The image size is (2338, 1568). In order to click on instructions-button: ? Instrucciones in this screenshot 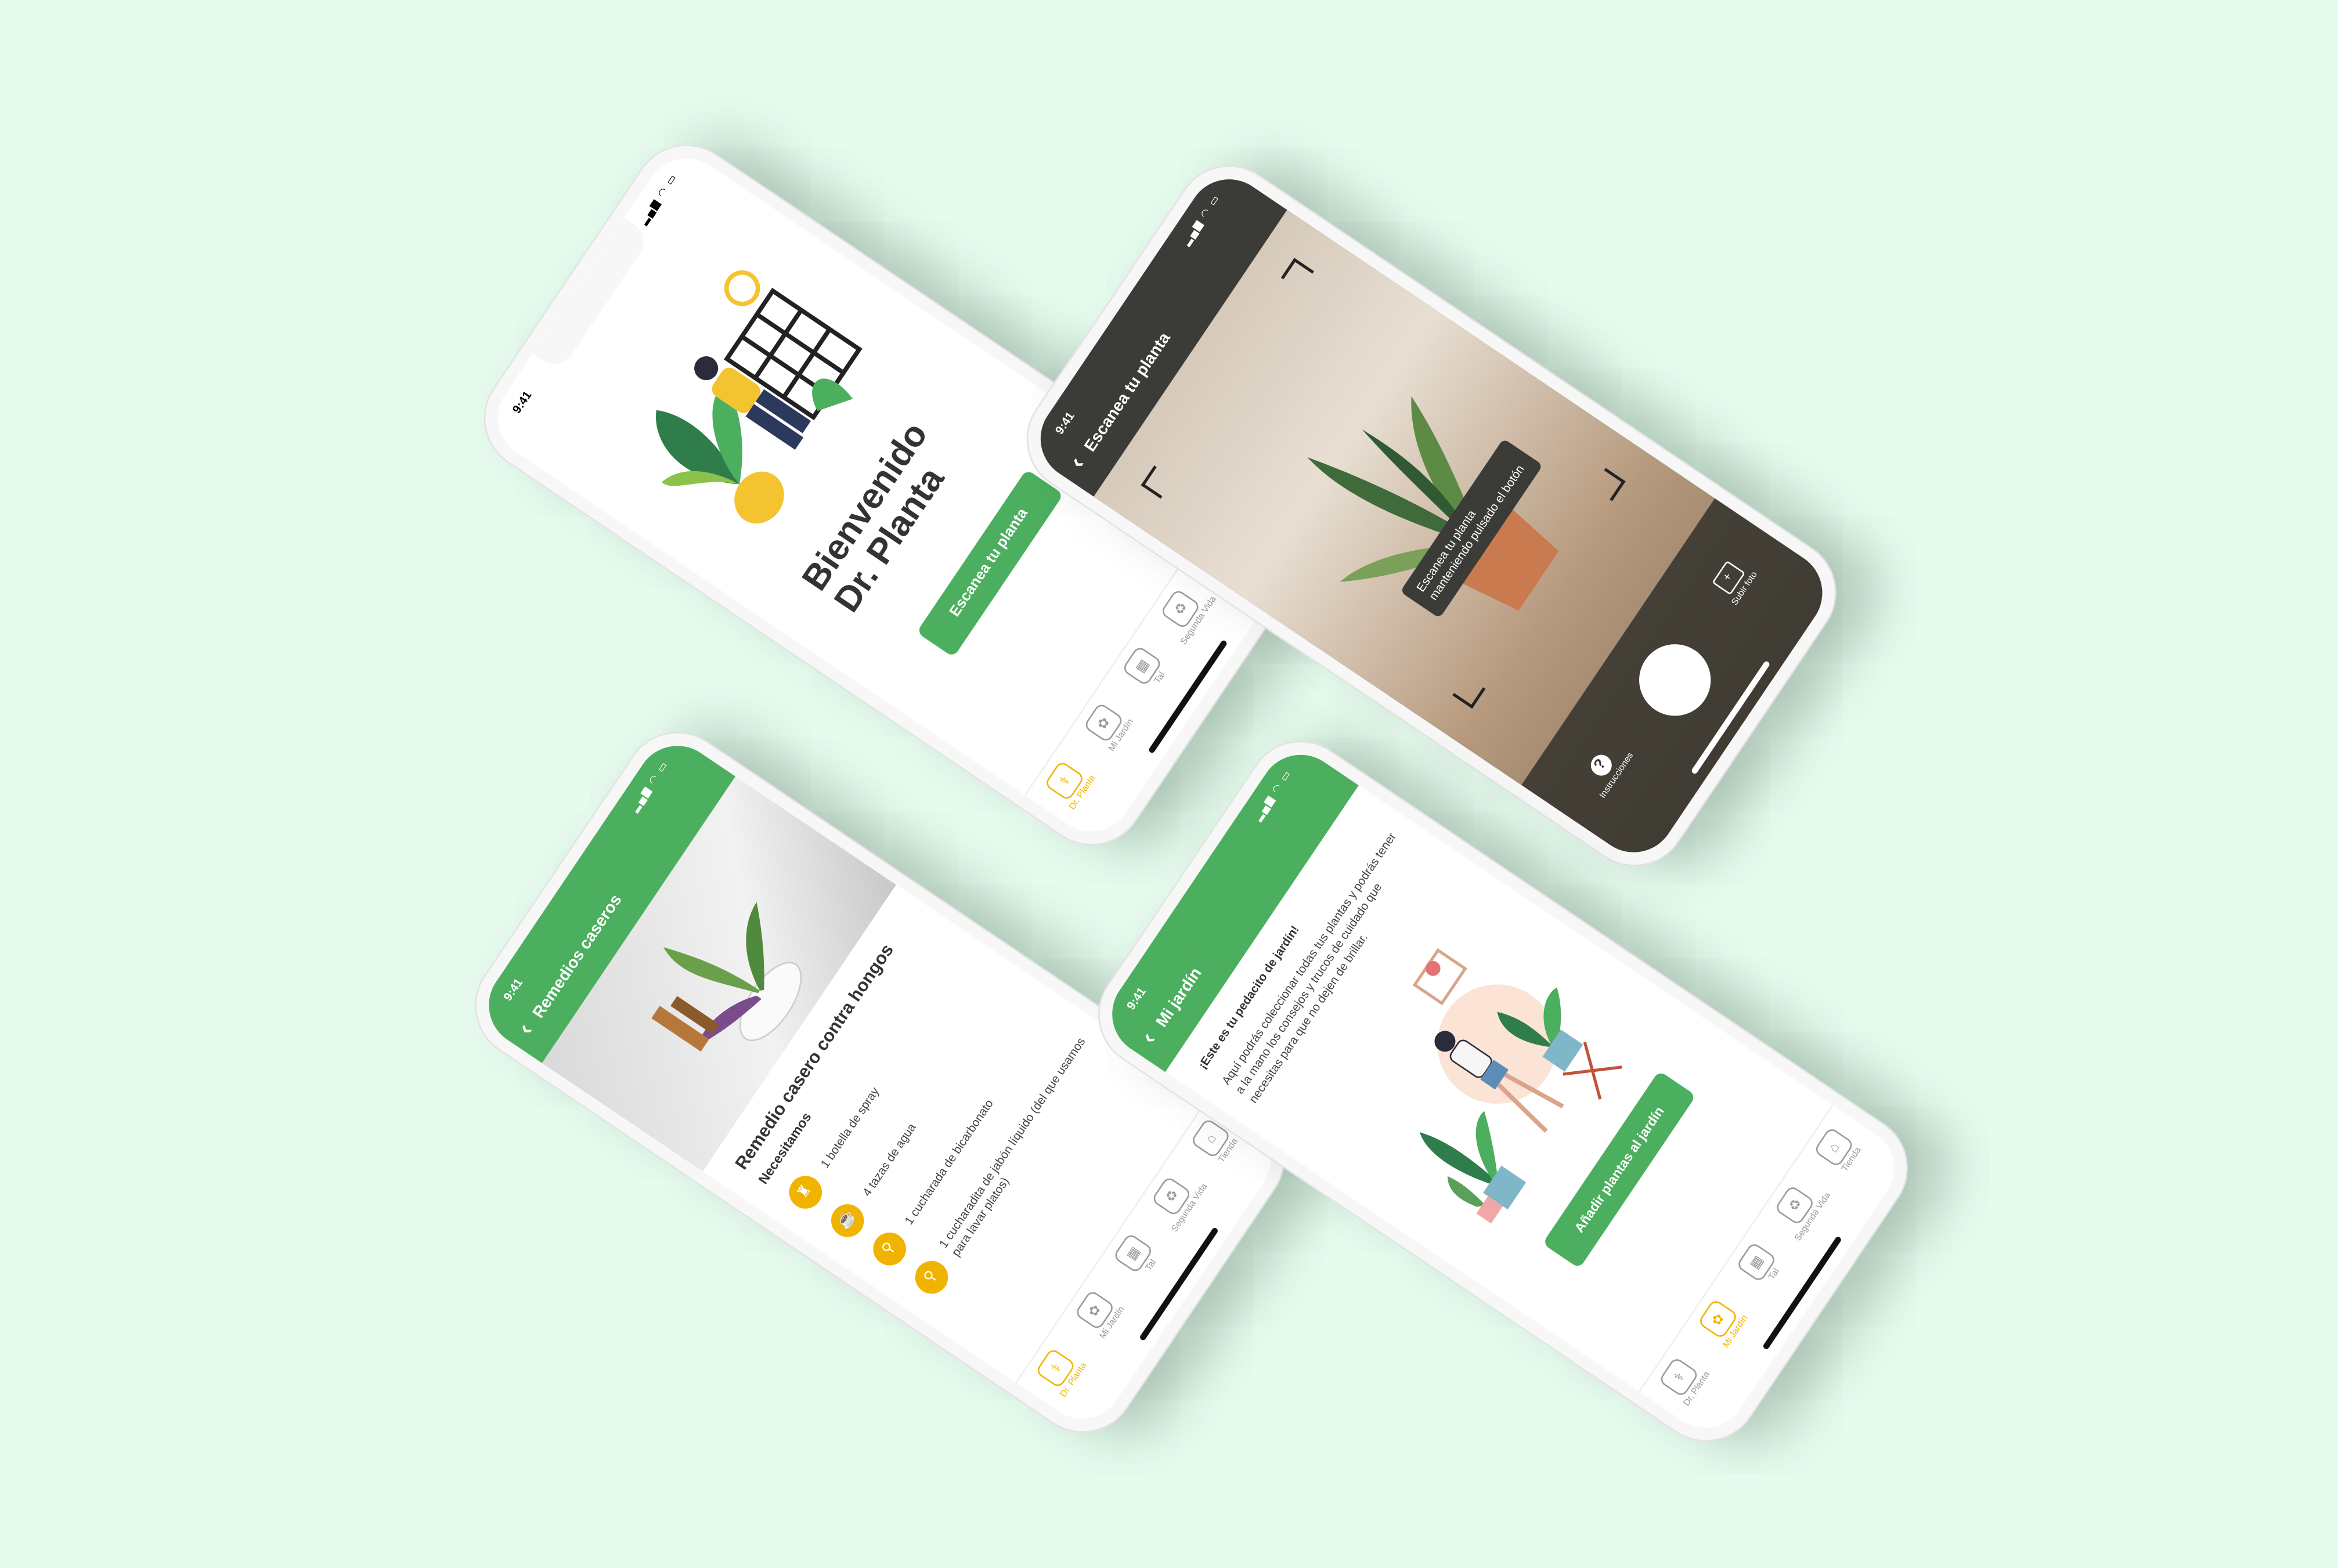, I will do `click(1607, 769)`.